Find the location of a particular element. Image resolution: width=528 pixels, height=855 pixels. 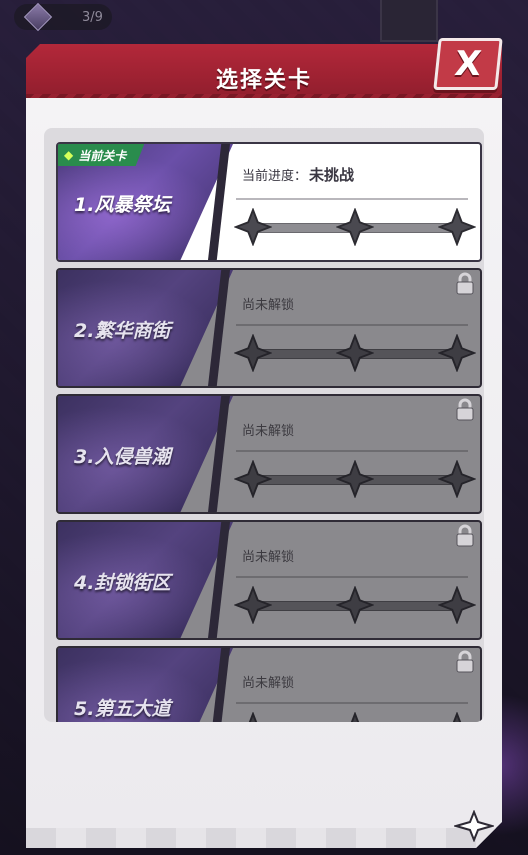

background-ornament is located at coordinates (409, 21).